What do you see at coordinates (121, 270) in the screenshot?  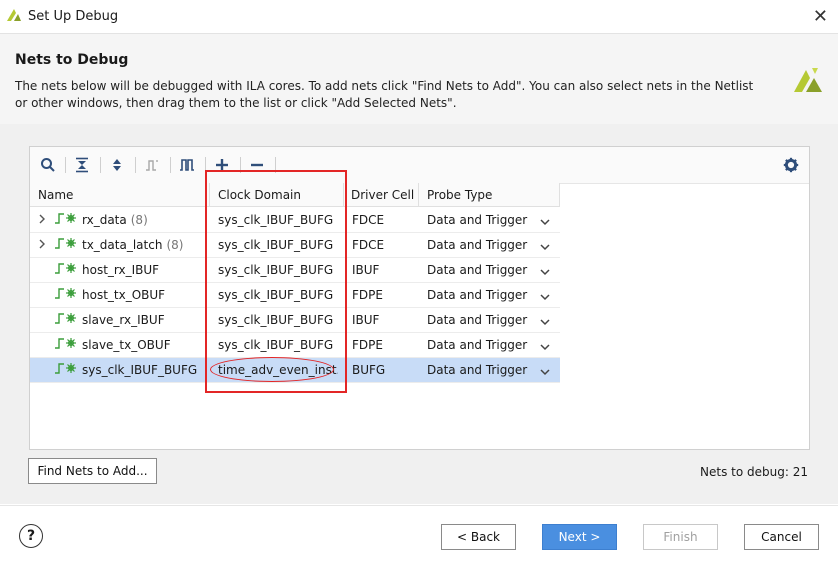 I see `net-name: host_rx_IBUF` at bounding box center [121, 270].